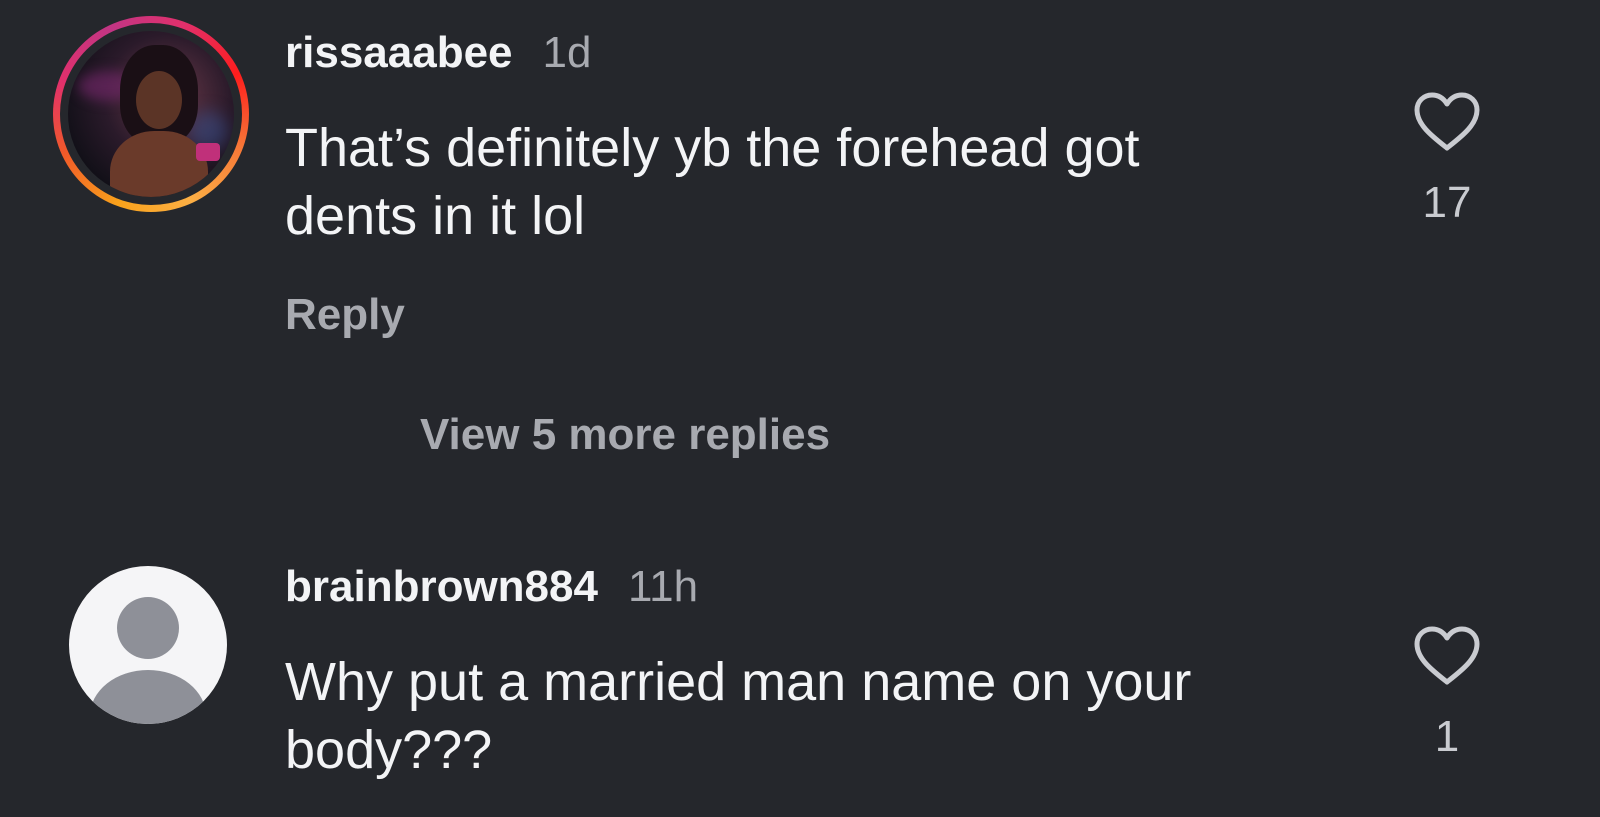  I want to click on comment-header: brainbrown884 11h, so click(491, 587).